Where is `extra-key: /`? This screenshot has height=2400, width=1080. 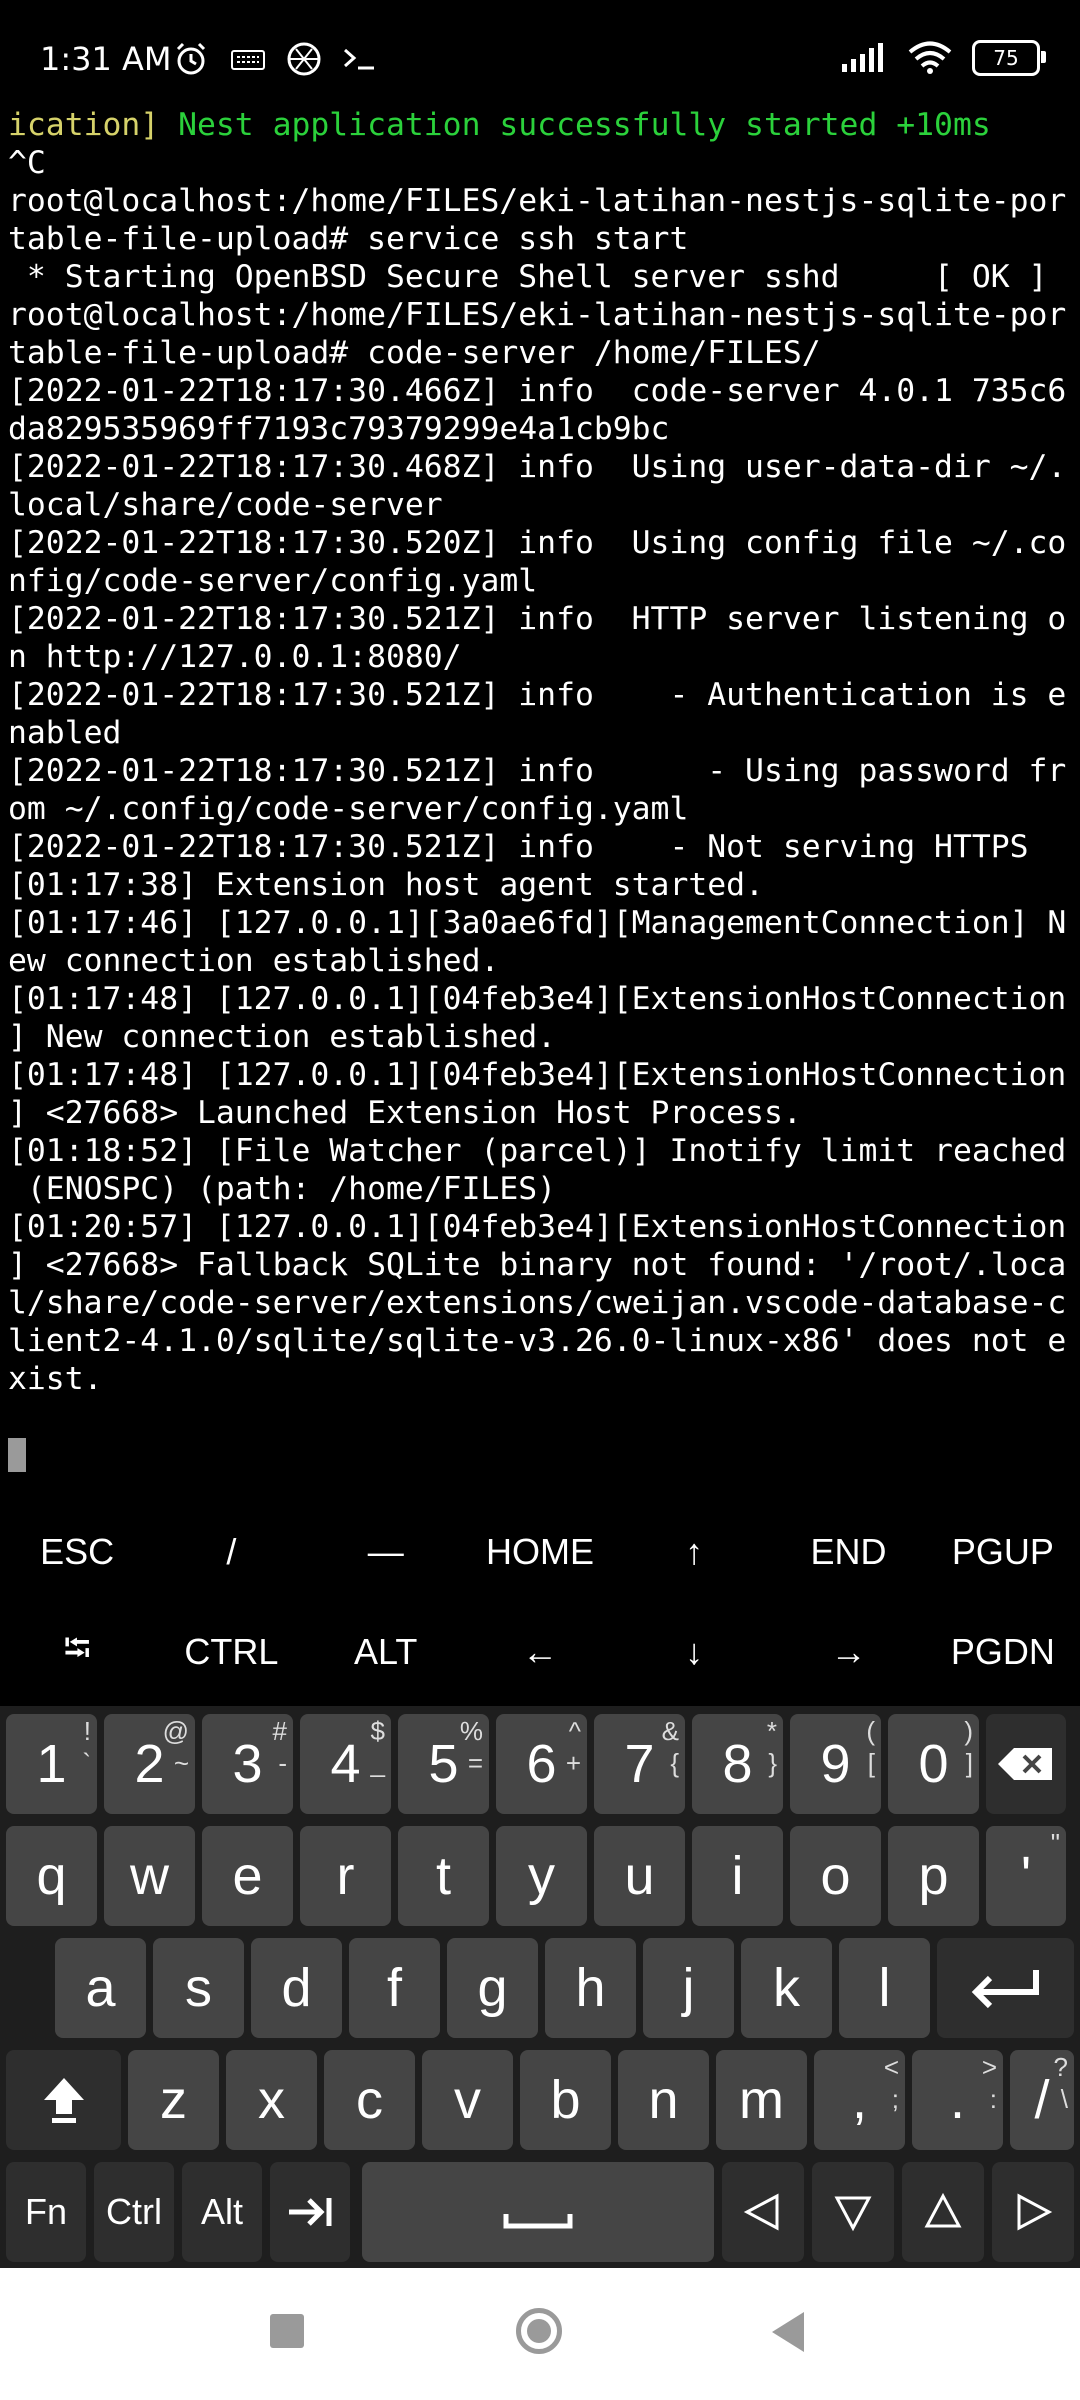 extra-key: / is located at coordinates (231, 1552).